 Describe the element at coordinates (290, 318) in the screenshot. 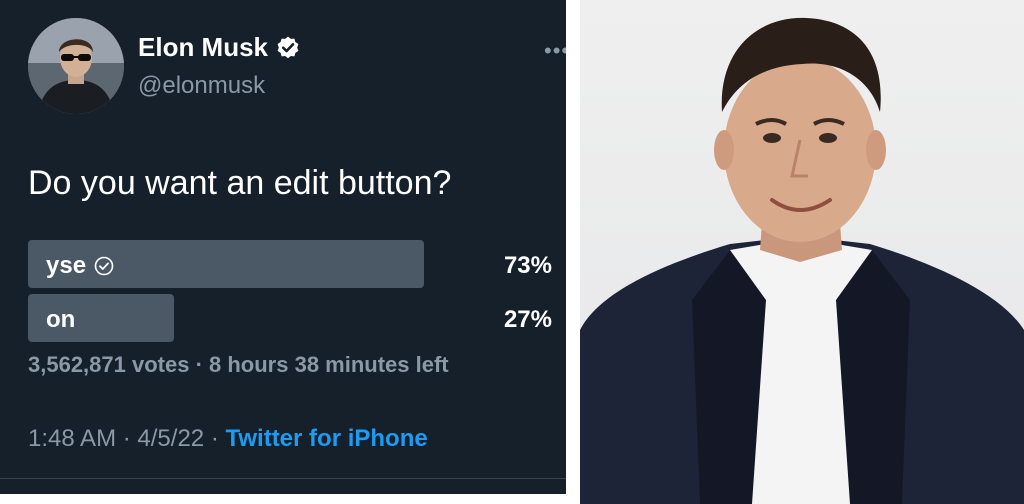

I see `poll-option-on: on 27%` at that location.